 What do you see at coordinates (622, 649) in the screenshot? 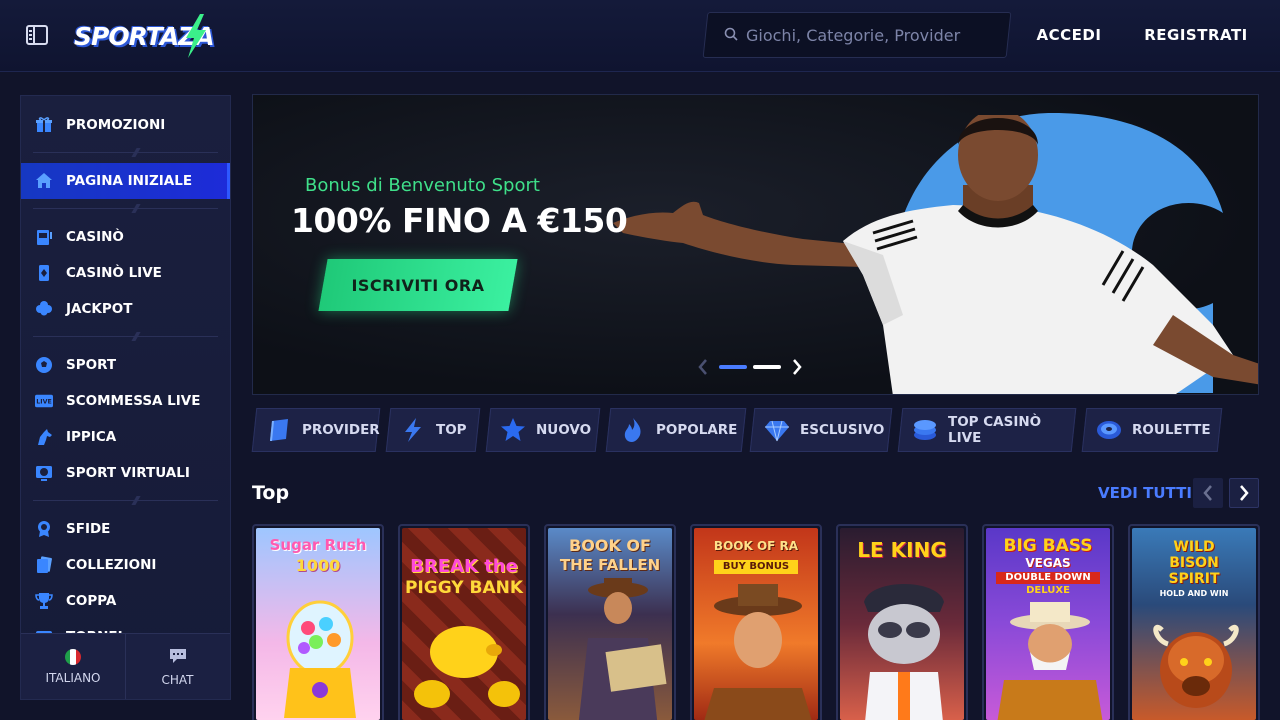
I see `explorer-character-image` at bounding box center [622, 649].